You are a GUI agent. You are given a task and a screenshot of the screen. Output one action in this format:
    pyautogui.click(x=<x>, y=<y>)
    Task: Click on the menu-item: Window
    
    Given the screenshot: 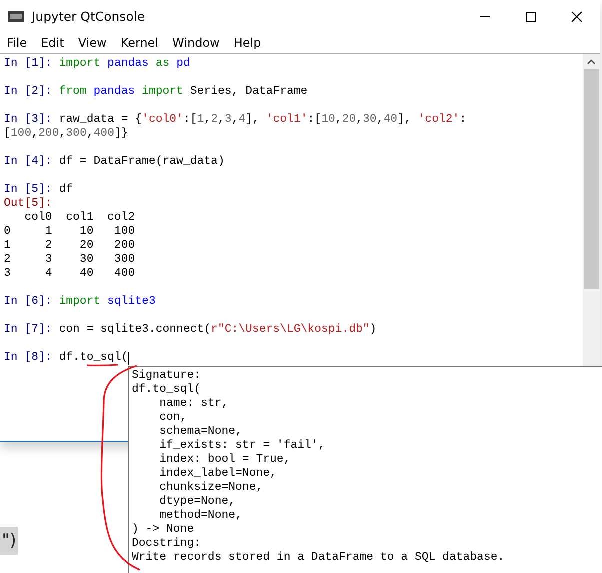 What is the action you would take?
    pyautogui.click(x=196, y=43)
    